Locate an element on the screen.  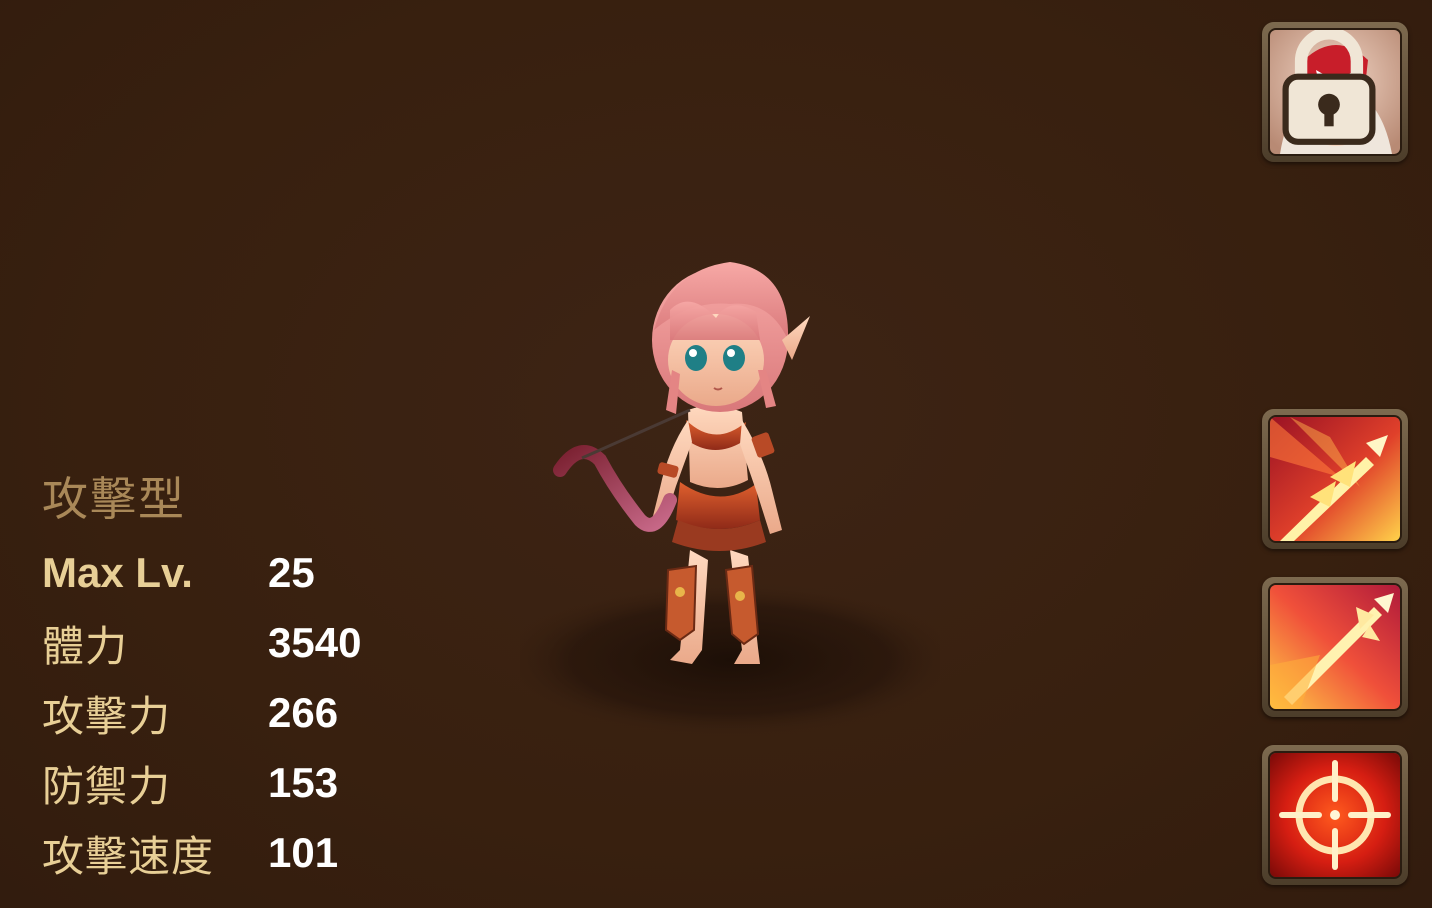
crosshair-target-skill-icon is located at coordinates (1335, 815).